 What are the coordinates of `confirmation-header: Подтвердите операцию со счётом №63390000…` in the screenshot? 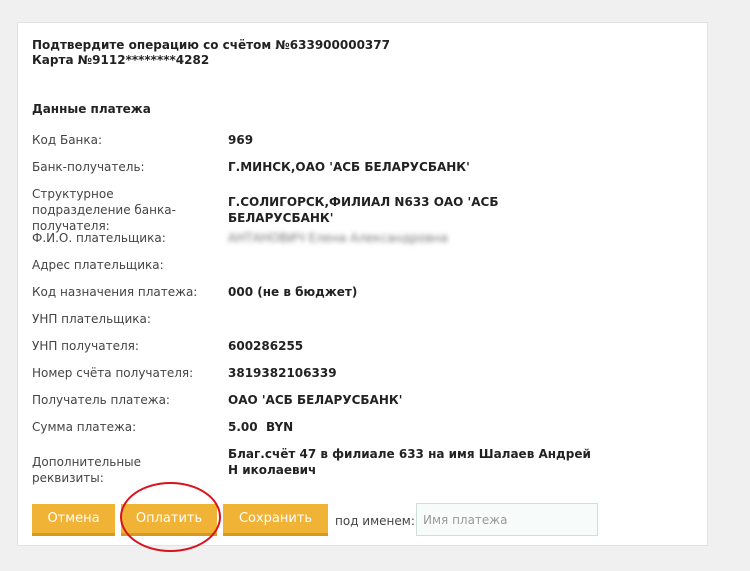 It's located at (211, 53).